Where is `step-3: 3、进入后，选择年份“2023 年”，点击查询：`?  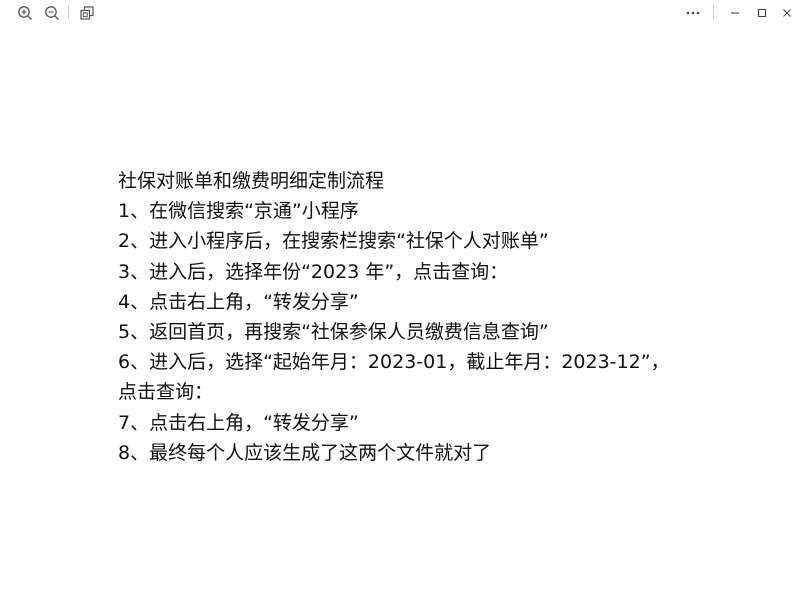
step-3: 3、进入后，选择年份“2023 年”，点击查询： is located at coordinates (313, 271).